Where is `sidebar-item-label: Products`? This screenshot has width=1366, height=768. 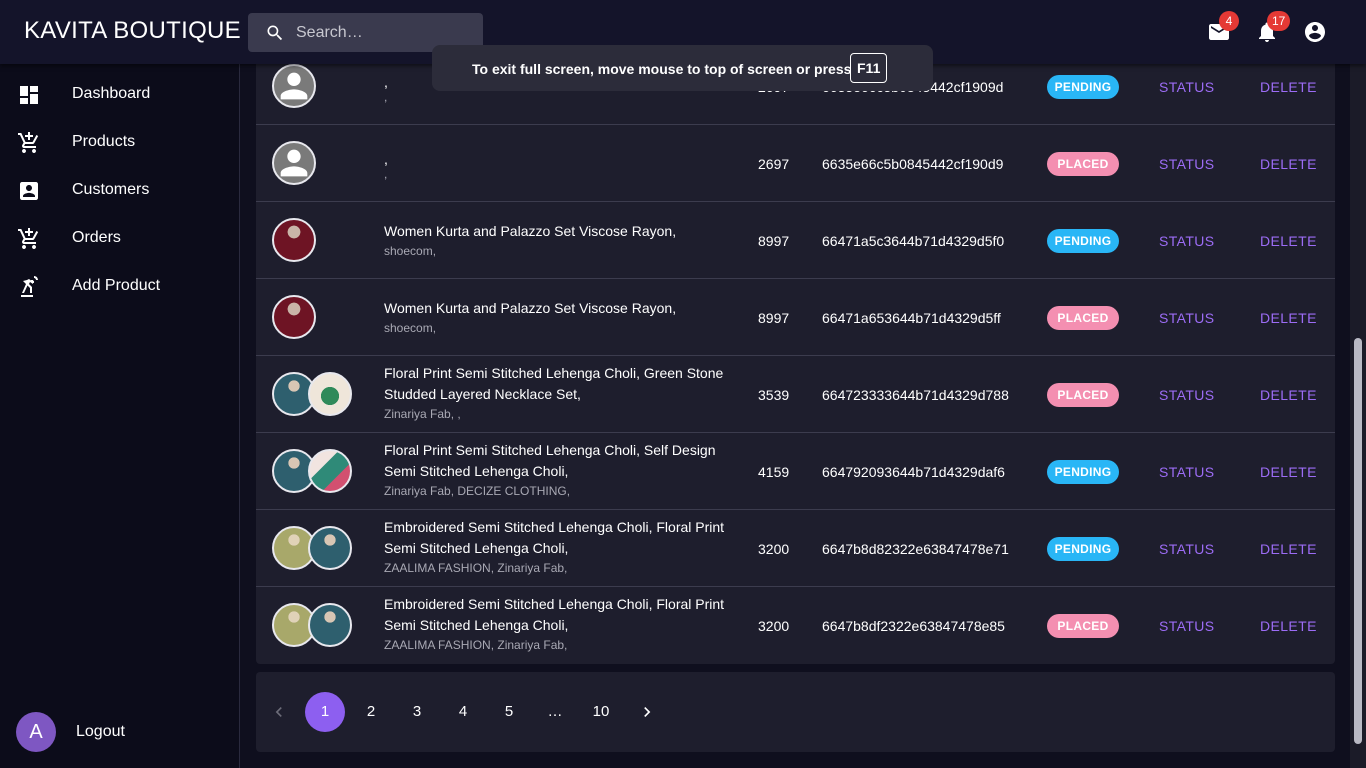
sidebar-item-label: Products is located at coordinates (104, 141).